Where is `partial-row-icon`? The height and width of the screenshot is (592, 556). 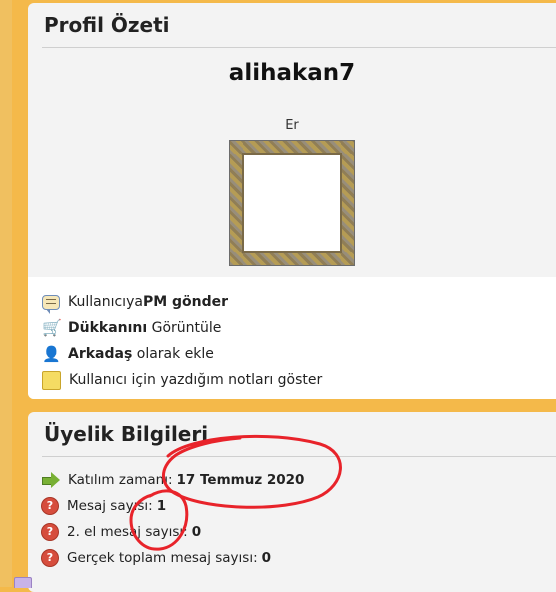
partial-row-icon is located at coordinates (23, 582).